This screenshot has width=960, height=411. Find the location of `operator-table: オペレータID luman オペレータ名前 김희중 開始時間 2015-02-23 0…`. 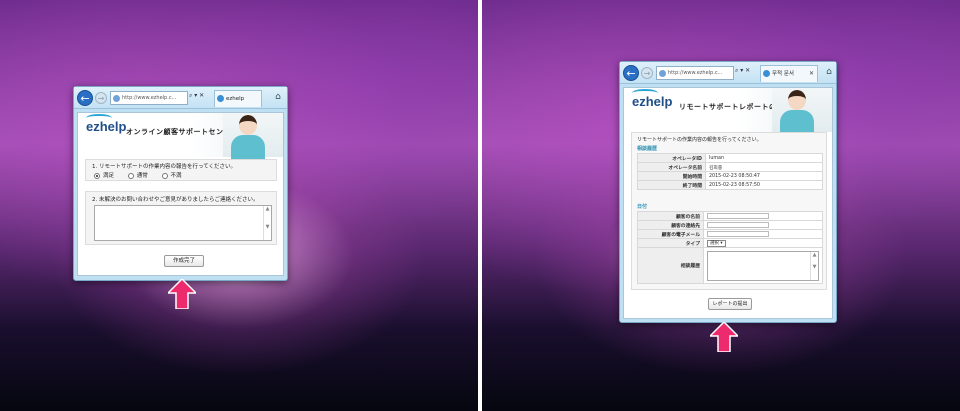

operator-table: オペレータID luman オペレータ名前 김희중 開始時間 2015-02-23 0… is located at coordinates (730, 171).